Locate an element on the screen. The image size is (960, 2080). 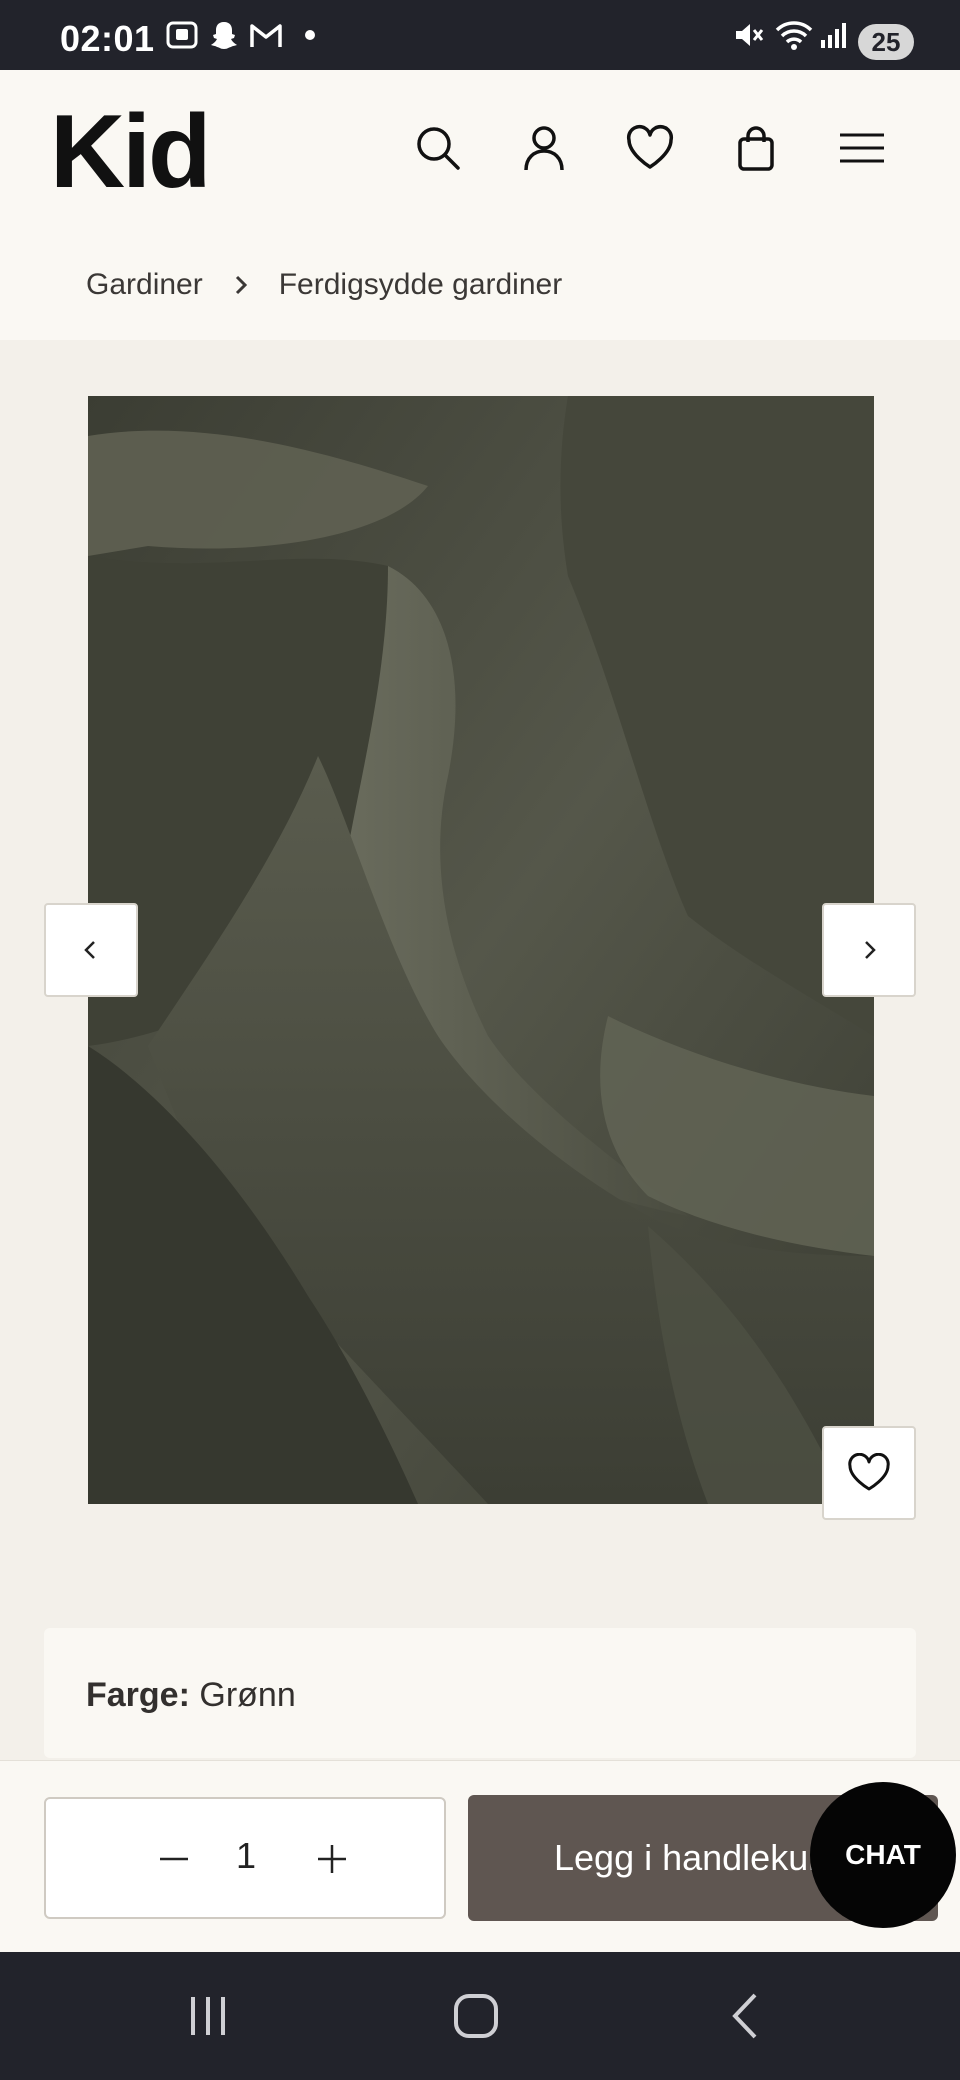
color-row: Farge: Grønn is located at coordinates (191, 1695).